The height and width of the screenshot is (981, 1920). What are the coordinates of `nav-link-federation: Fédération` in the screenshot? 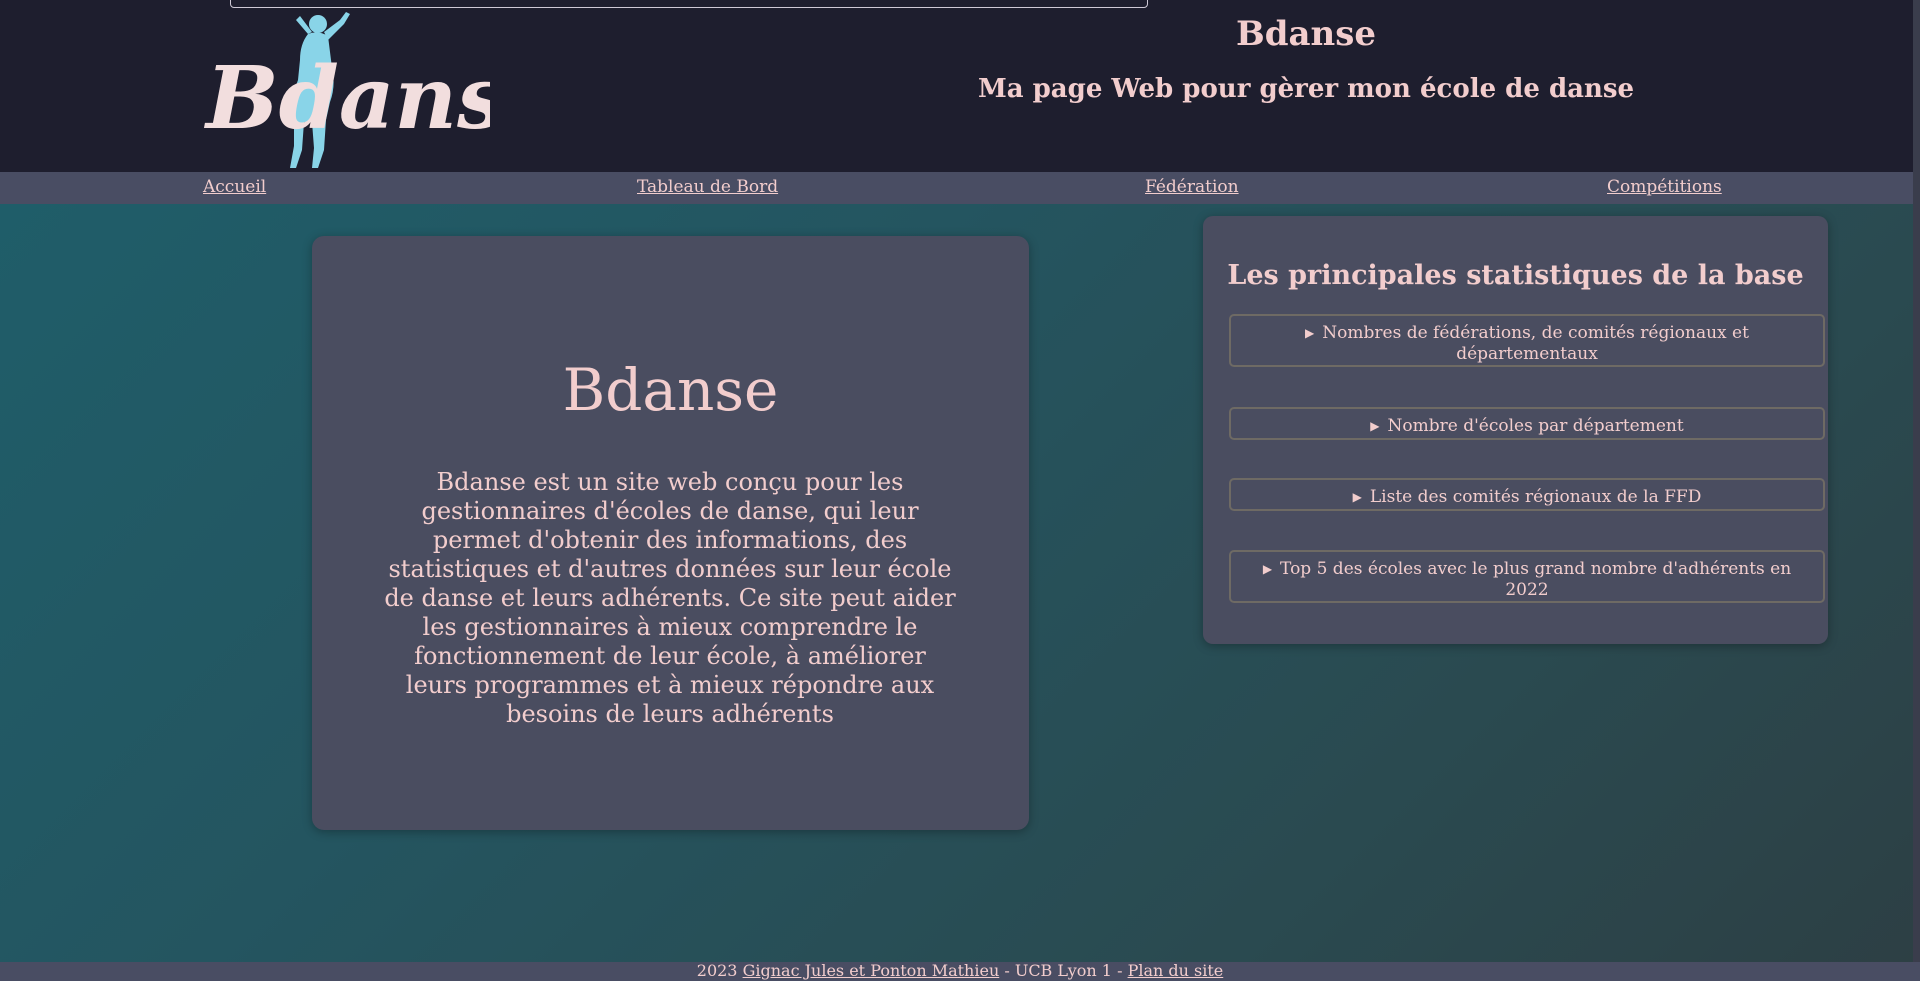 It's located at (1192, 187).